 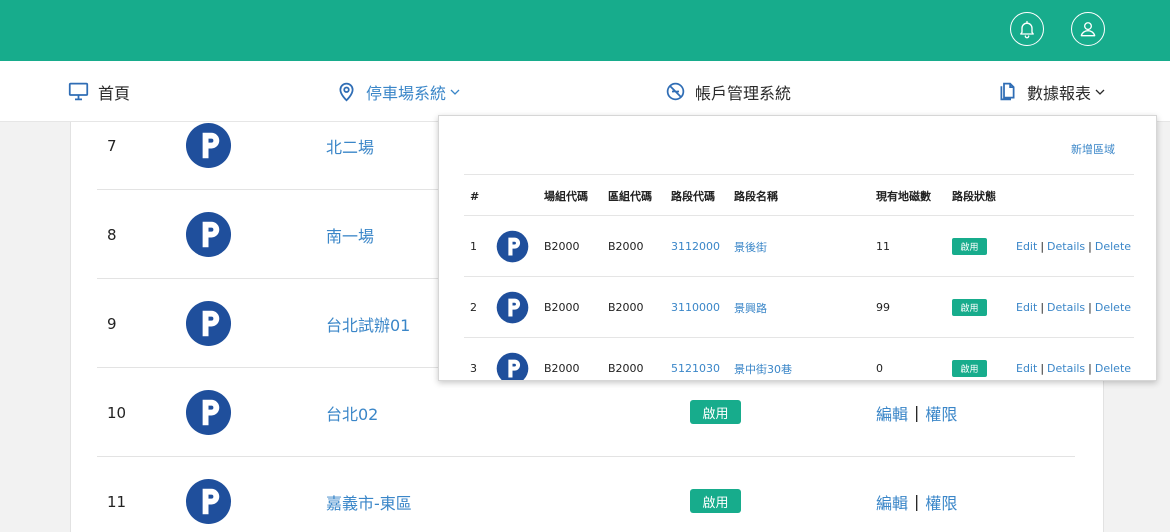 I want to click on parking-lot-name: 北二場, so click(x=350, y=145).